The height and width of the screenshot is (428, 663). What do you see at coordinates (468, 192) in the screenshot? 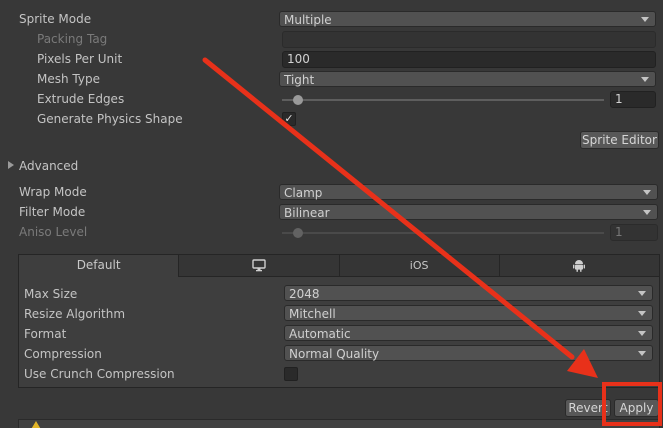
I see `wrap-mode-dropdown: Clamp` at bounding box center [468, 192].